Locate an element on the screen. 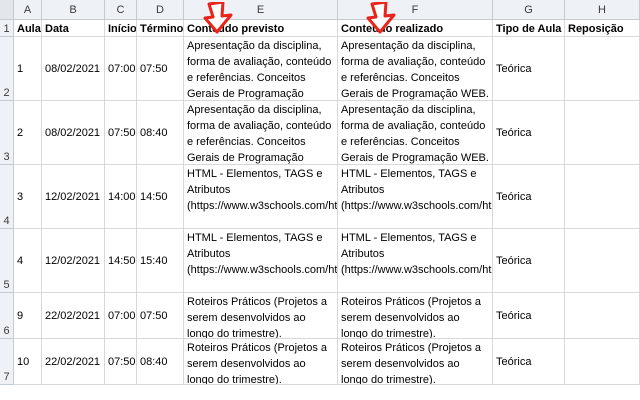 This screenshot has width=640, height=400. header-cell: Início is located at coordinates (121, 28).